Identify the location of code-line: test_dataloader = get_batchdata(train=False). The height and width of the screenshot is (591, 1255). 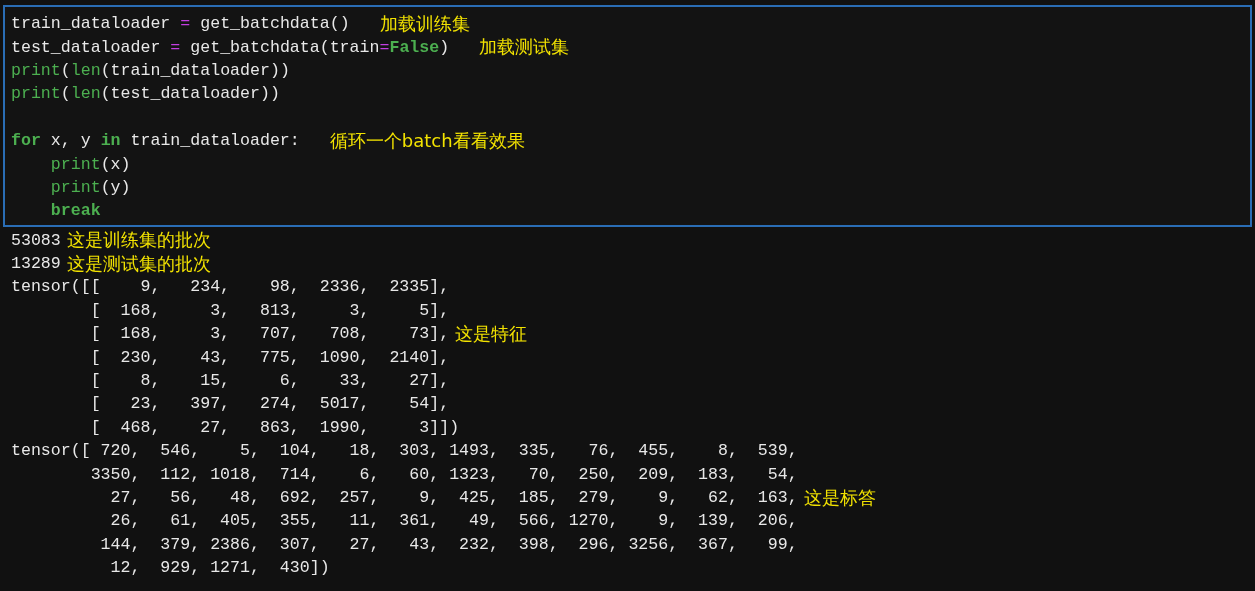
(230, 47).